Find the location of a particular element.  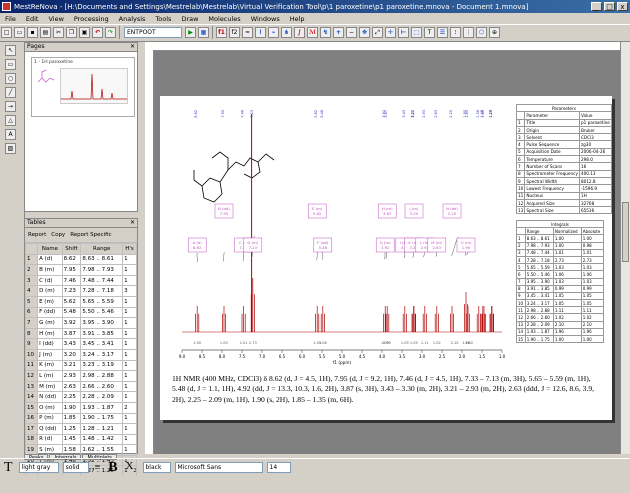

undo-icon: ↶ is located at coordinates (97, 32).